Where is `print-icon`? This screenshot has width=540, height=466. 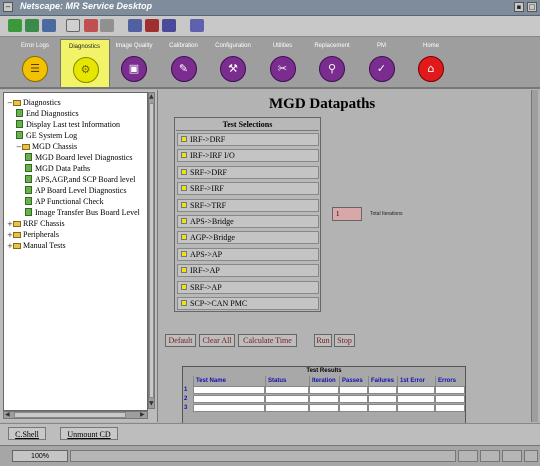 print-icon is located at coordinates (135, 25).